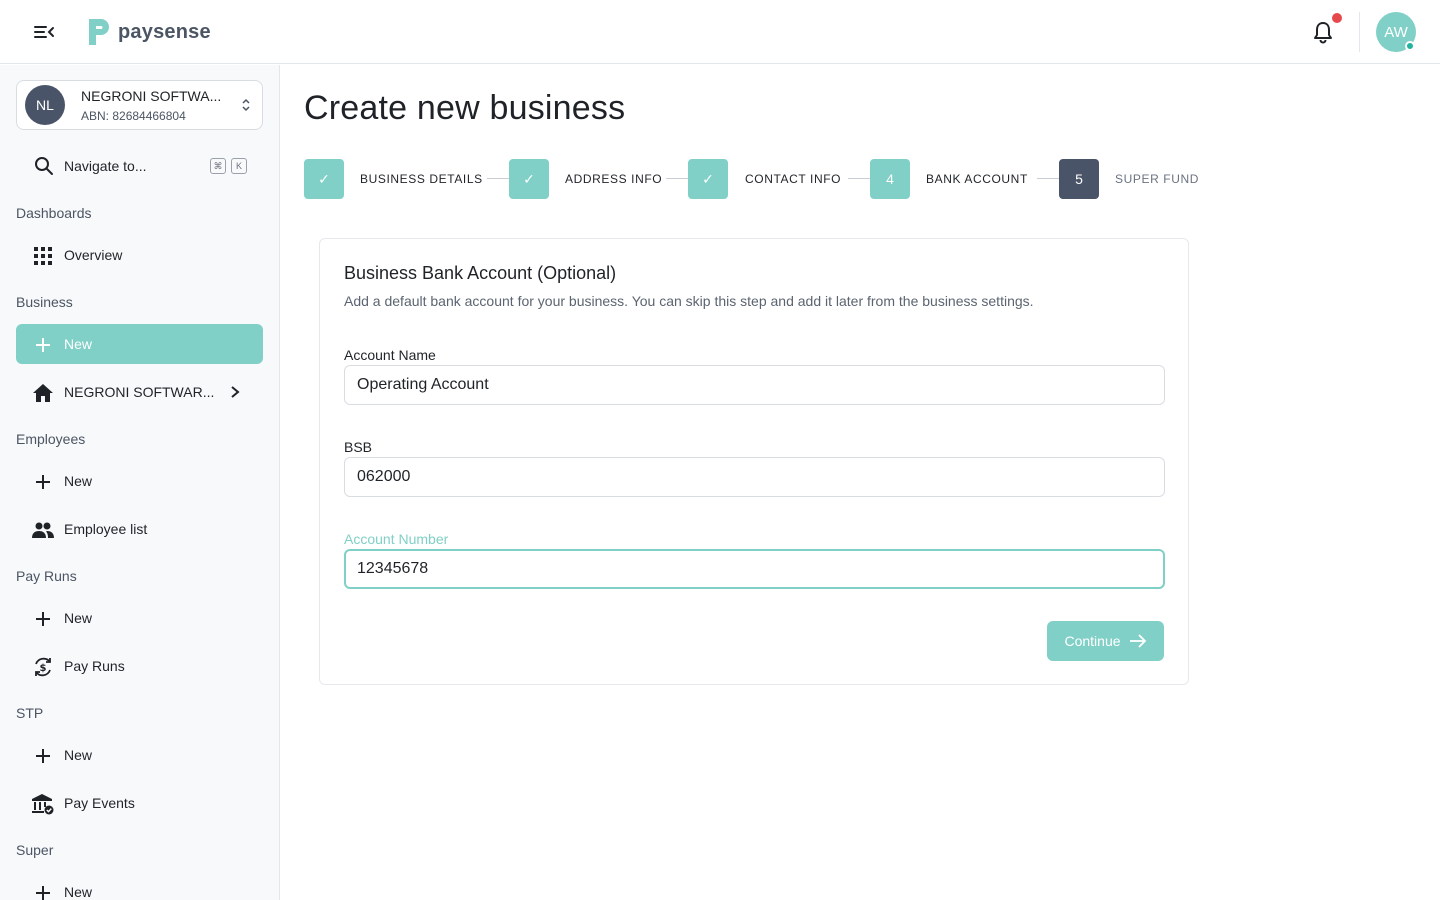 This screenshot has width=1440, height=900. I want to click on notifications-bell-icon, so click(1323, 32).